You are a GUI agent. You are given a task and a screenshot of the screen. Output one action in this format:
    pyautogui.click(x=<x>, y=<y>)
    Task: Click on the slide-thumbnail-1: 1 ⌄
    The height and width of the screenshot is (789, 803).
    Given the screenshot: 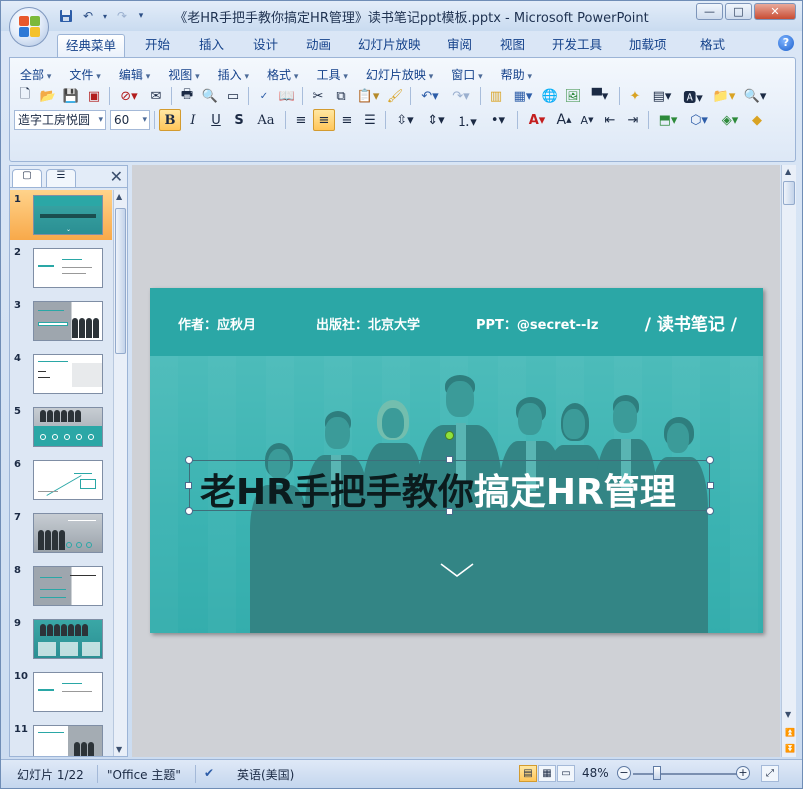 What is the action you would take?
    pyautogui.click(x=61, y=215)
    